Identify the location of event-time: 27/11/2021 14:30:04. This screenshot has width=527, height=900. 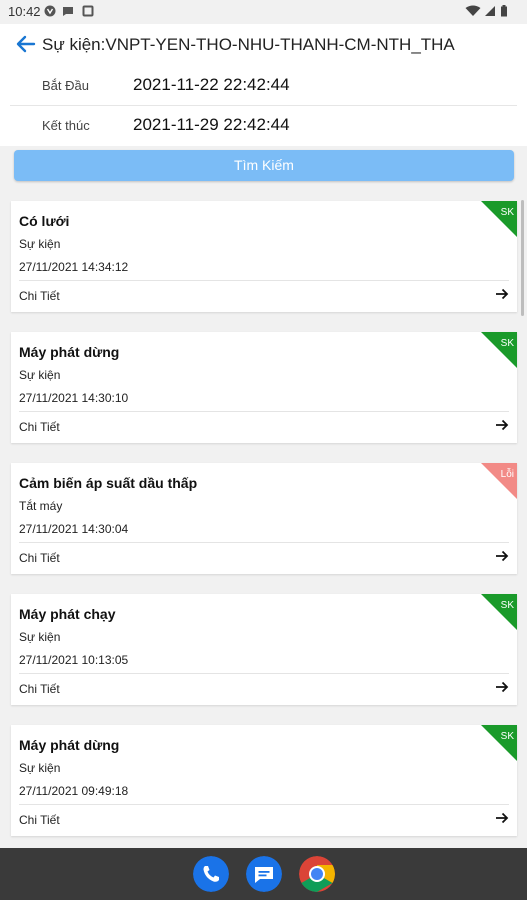
(74, 529).